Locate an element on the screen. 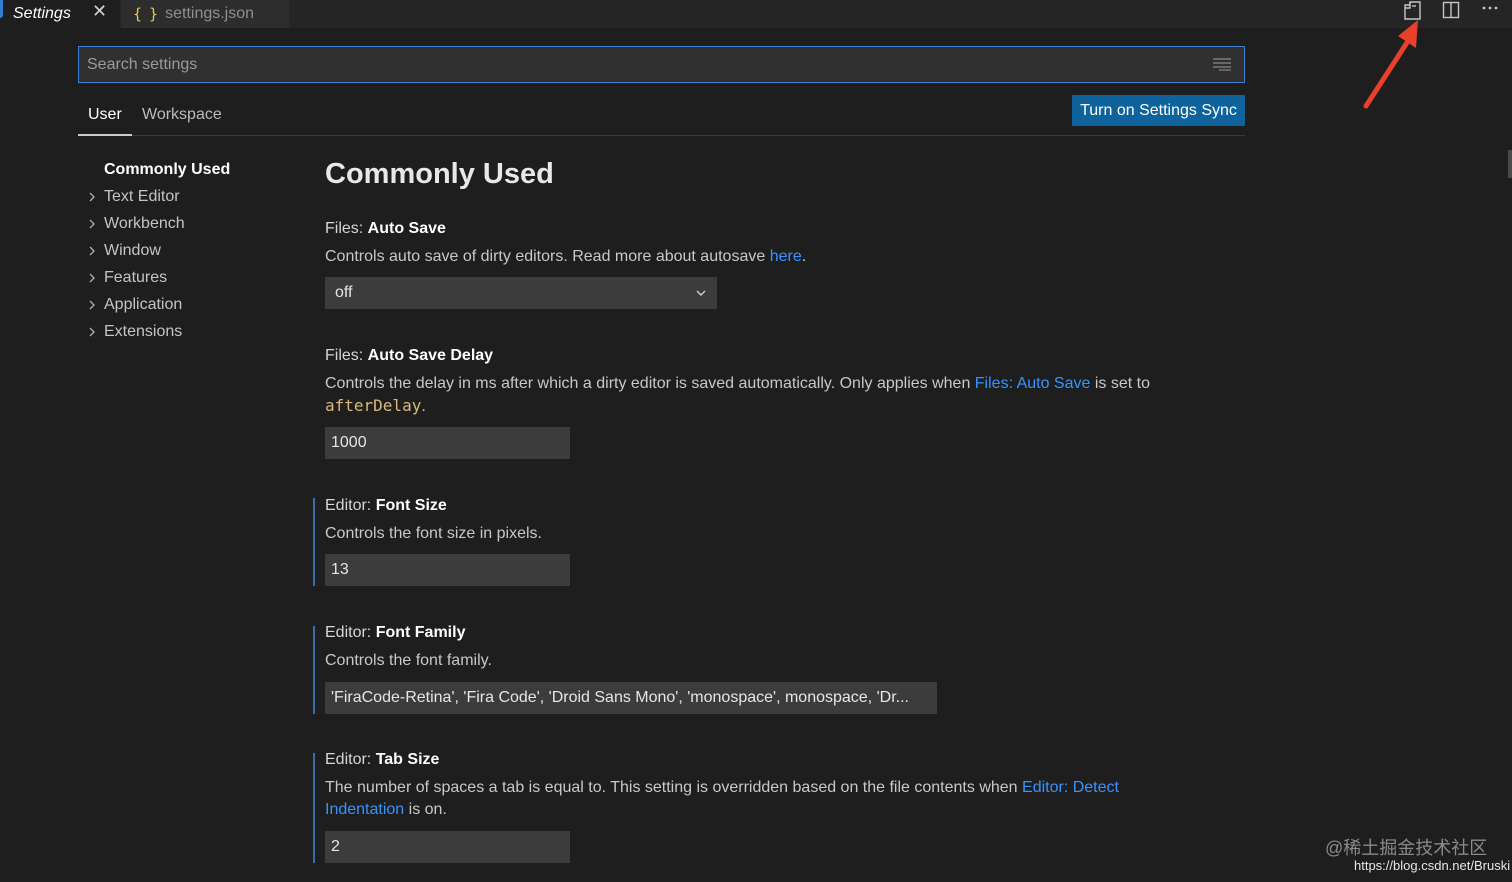 This screenshot has height=882, width=1512. tab-settings-json: { } settings.json is located at coordinates (205, 14).